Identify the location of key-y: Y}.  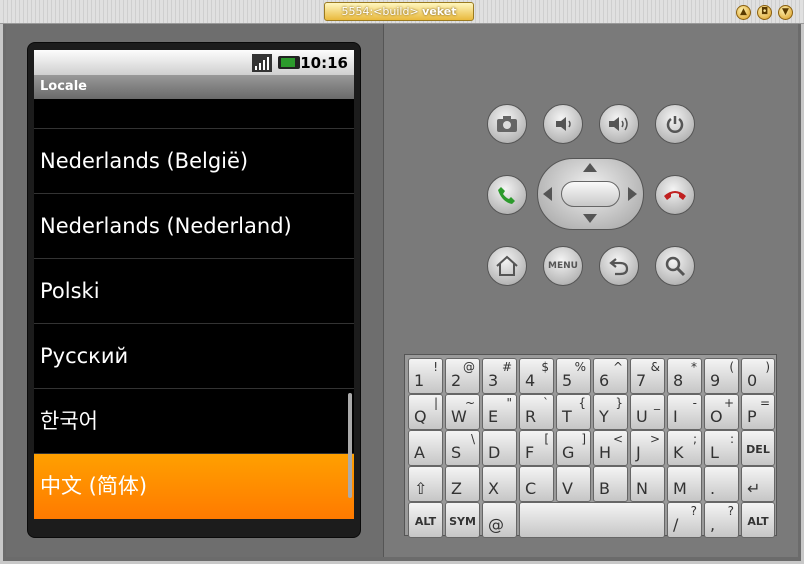
(610, 412).